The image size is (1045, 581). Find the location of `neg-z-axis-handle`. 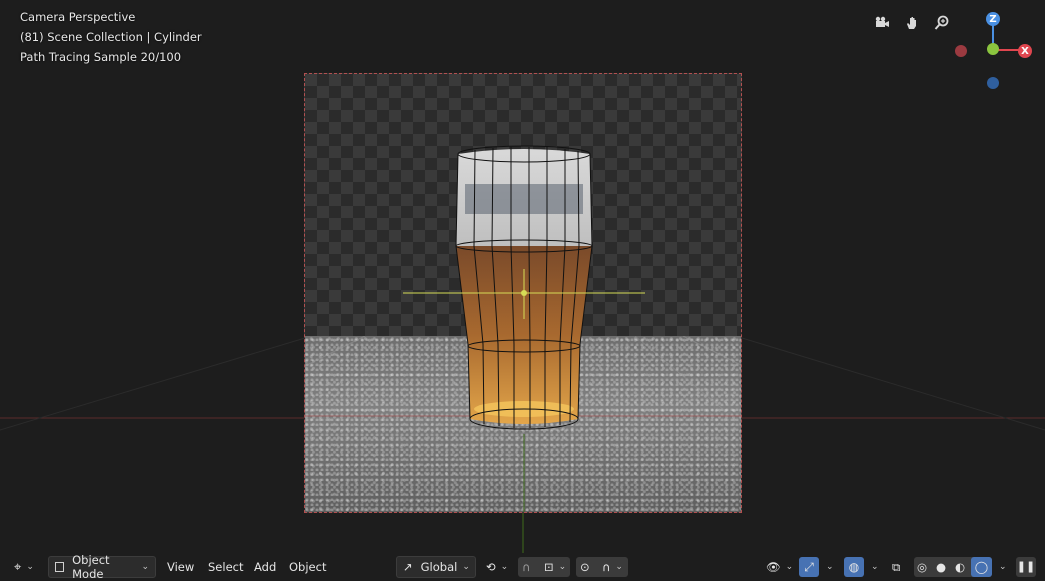

neg-z-axis-handle is located at coordinates (993, 83).